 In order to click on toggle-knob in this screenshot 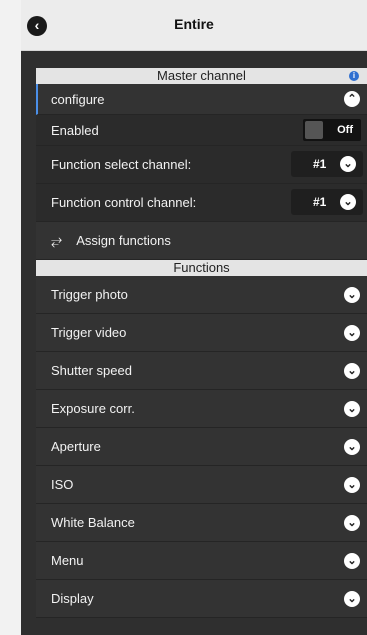, I will do `click(314, 130)`.